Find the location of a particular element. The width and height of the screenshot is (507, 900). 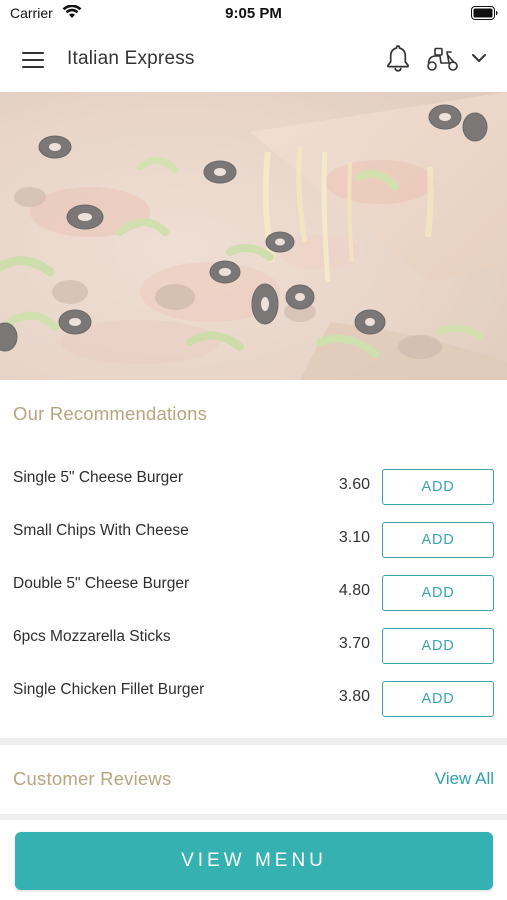

menu-icon is located at coordinates (34, 60).